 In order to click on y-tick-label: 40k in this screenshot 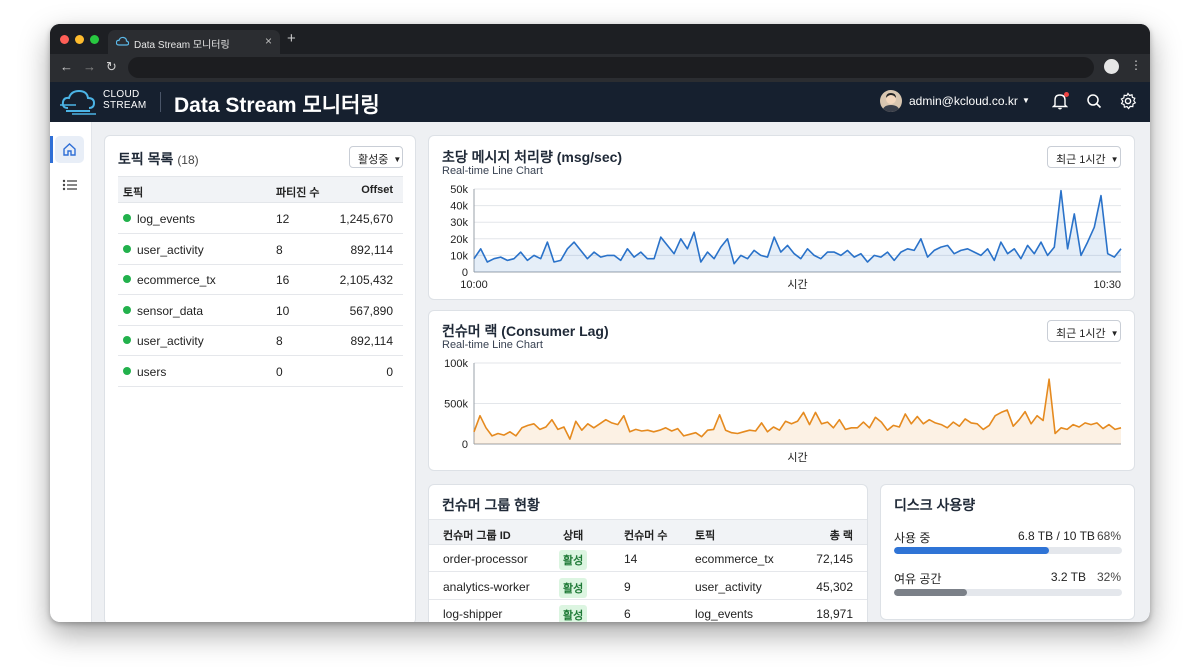, I will do `click(459, 207)`.